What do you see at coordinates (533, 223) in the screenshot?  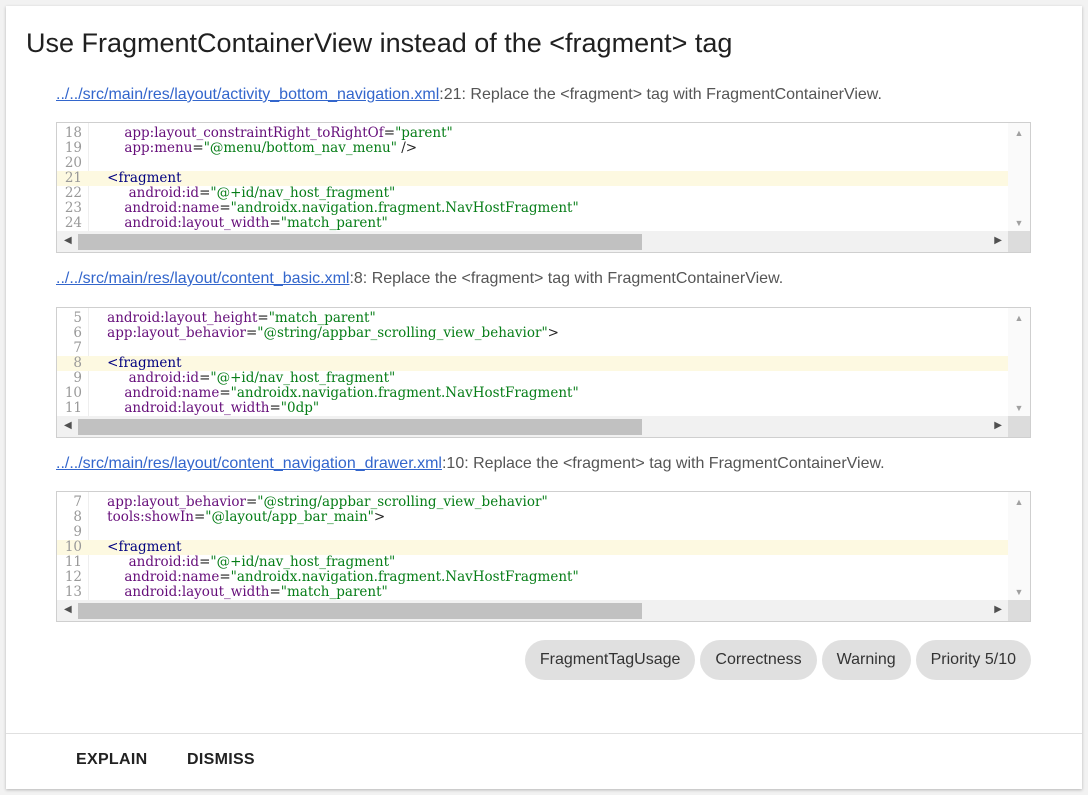 I see `code-line: 24 android:layout_width="match_parent"` at bounding box center [533, 223].